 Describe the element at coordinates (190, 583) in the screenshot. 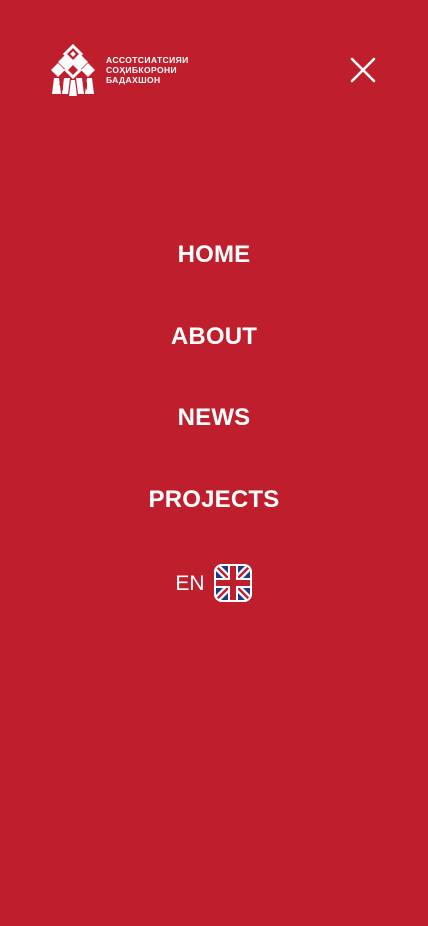

I see `language-code: EN` at that location.